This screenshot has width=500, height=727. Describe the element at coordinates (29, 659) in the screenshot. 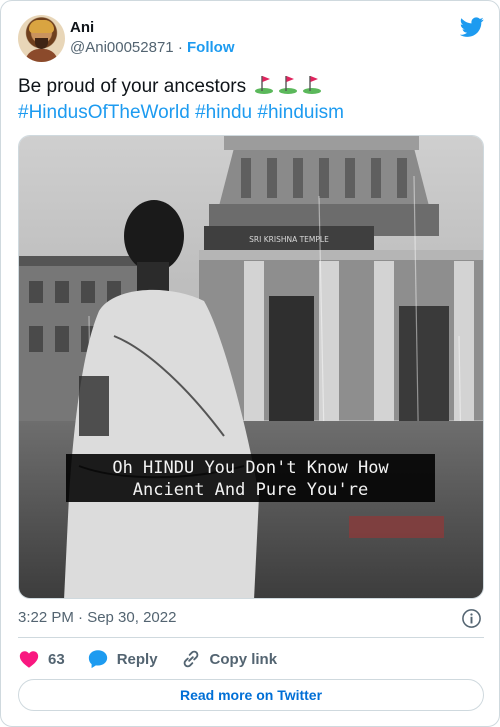

I see `heart-icon` at that location.